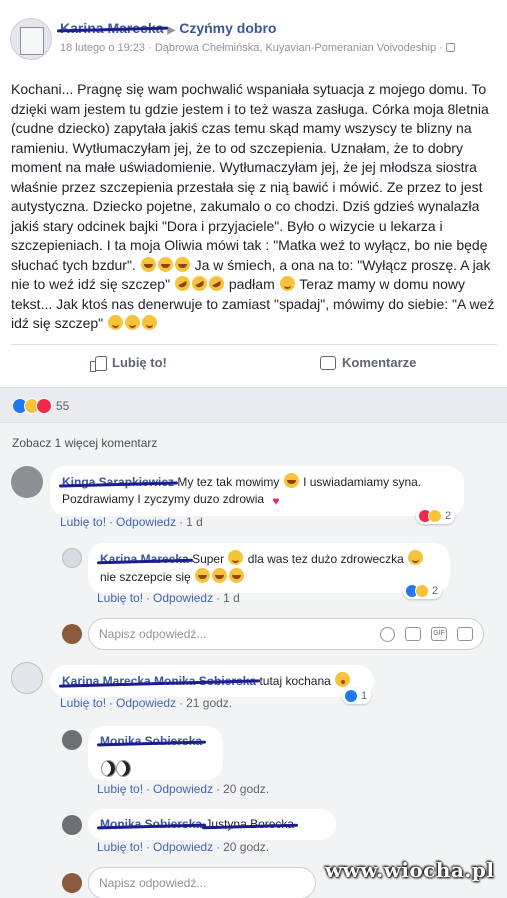 The width and height of the screenshot is (507, 898). Describe the element at coordinates (450, 47) in the screenshot. I see `privacy-icon` at that location.